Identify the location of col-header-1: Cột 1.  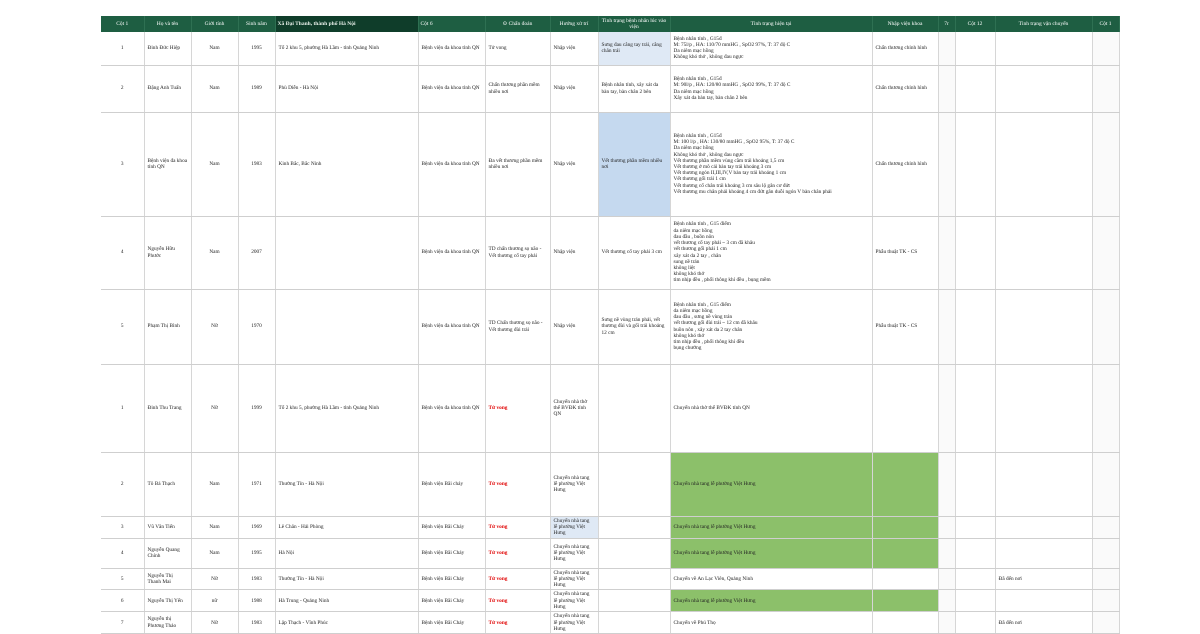
(123, 24).